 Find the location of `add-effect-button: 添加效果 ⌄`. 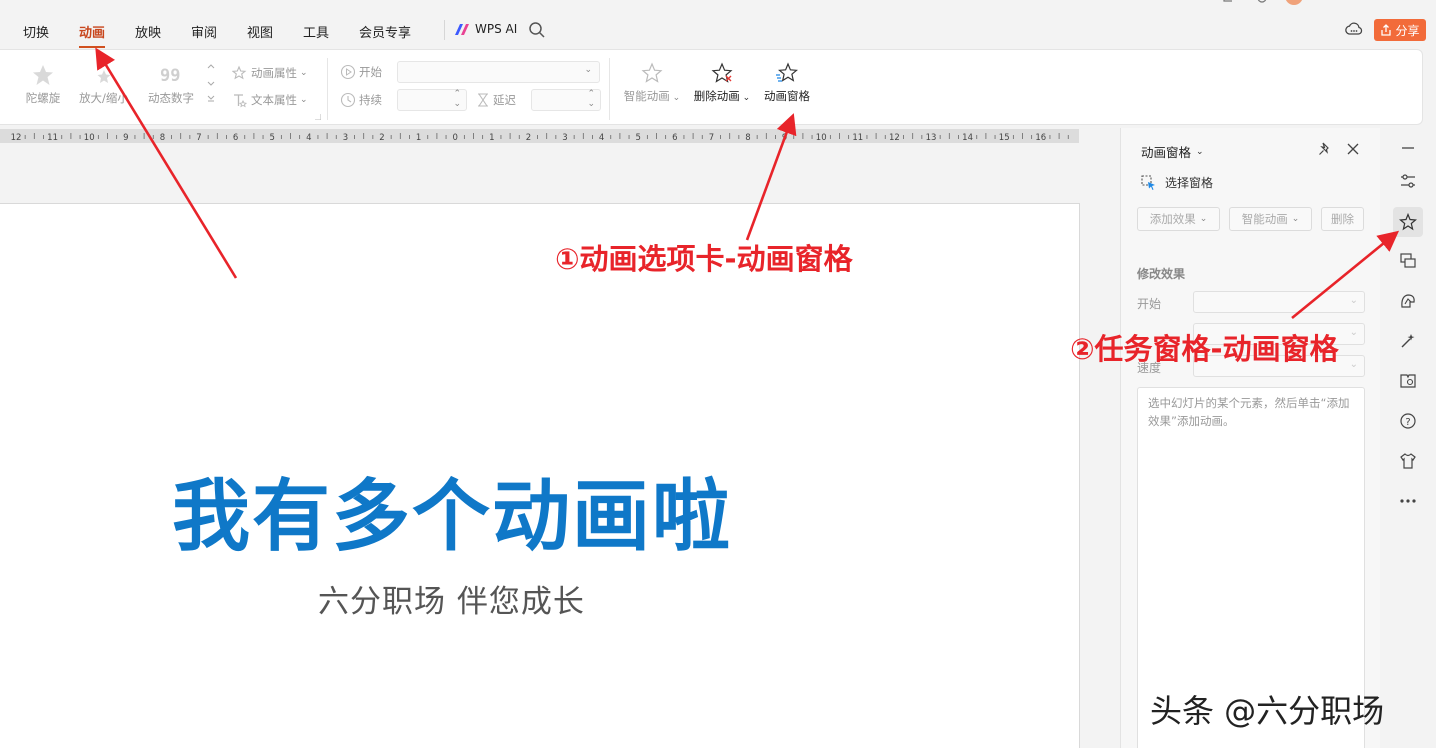

add-effect-button: 添加效果 ⌄ is located at coordinates (1178, 219).